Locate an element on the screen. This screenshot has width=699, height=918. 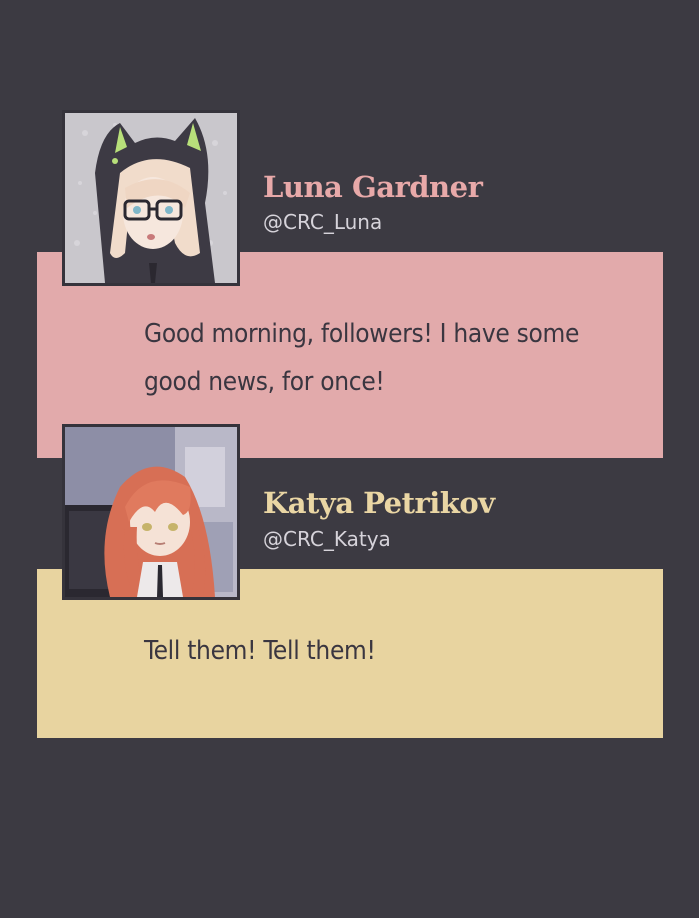
cat-hood-girl-avatar-image is located at coordinates (151, 198).